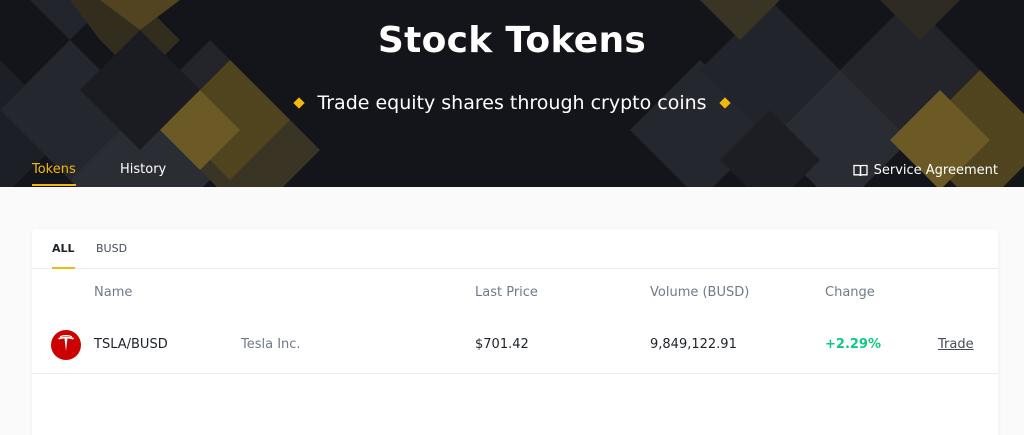  What do you see at coordinates (956, 344) in the screenshot?
I see `trade-link: Trade` at bounding box center [956, 344].